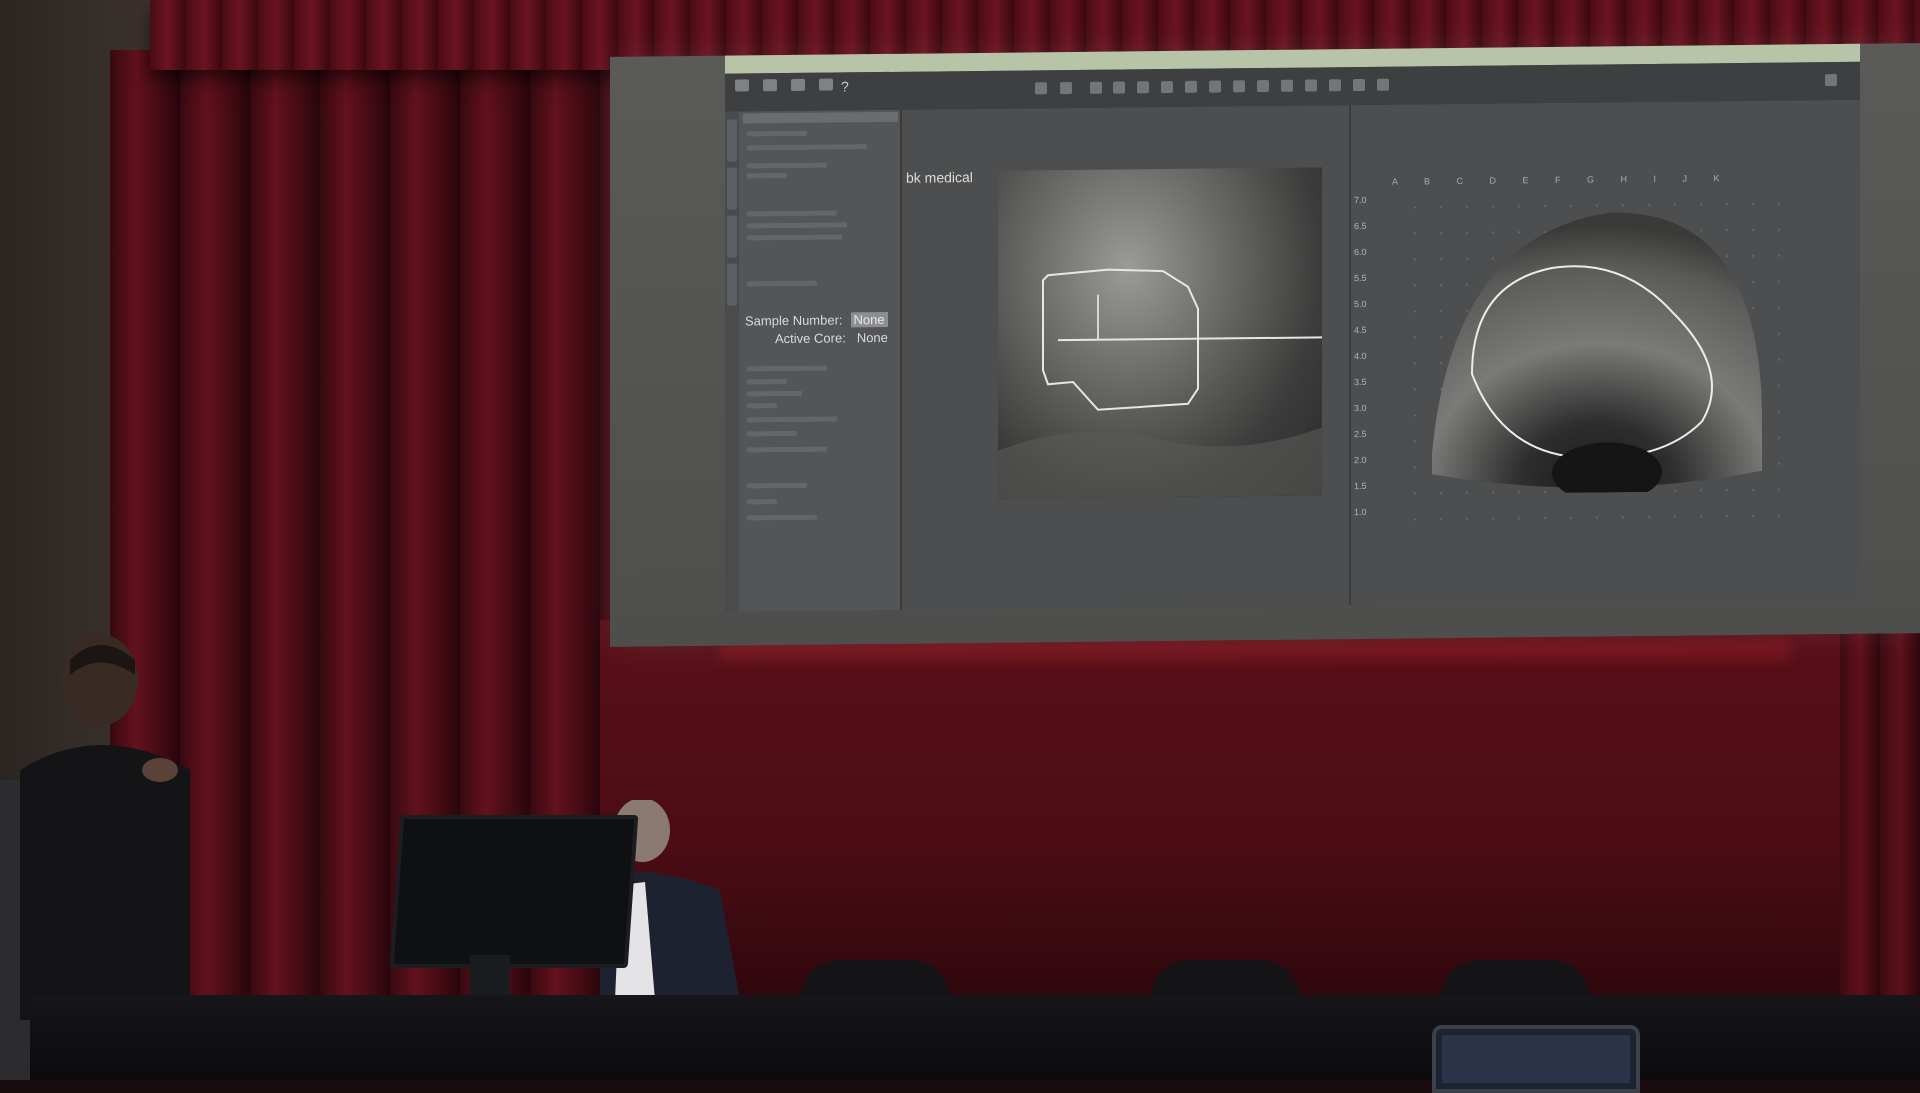 The height and width of the screenshot is (1093, 1920). I want to click on select-icon, so click(1096, 87).